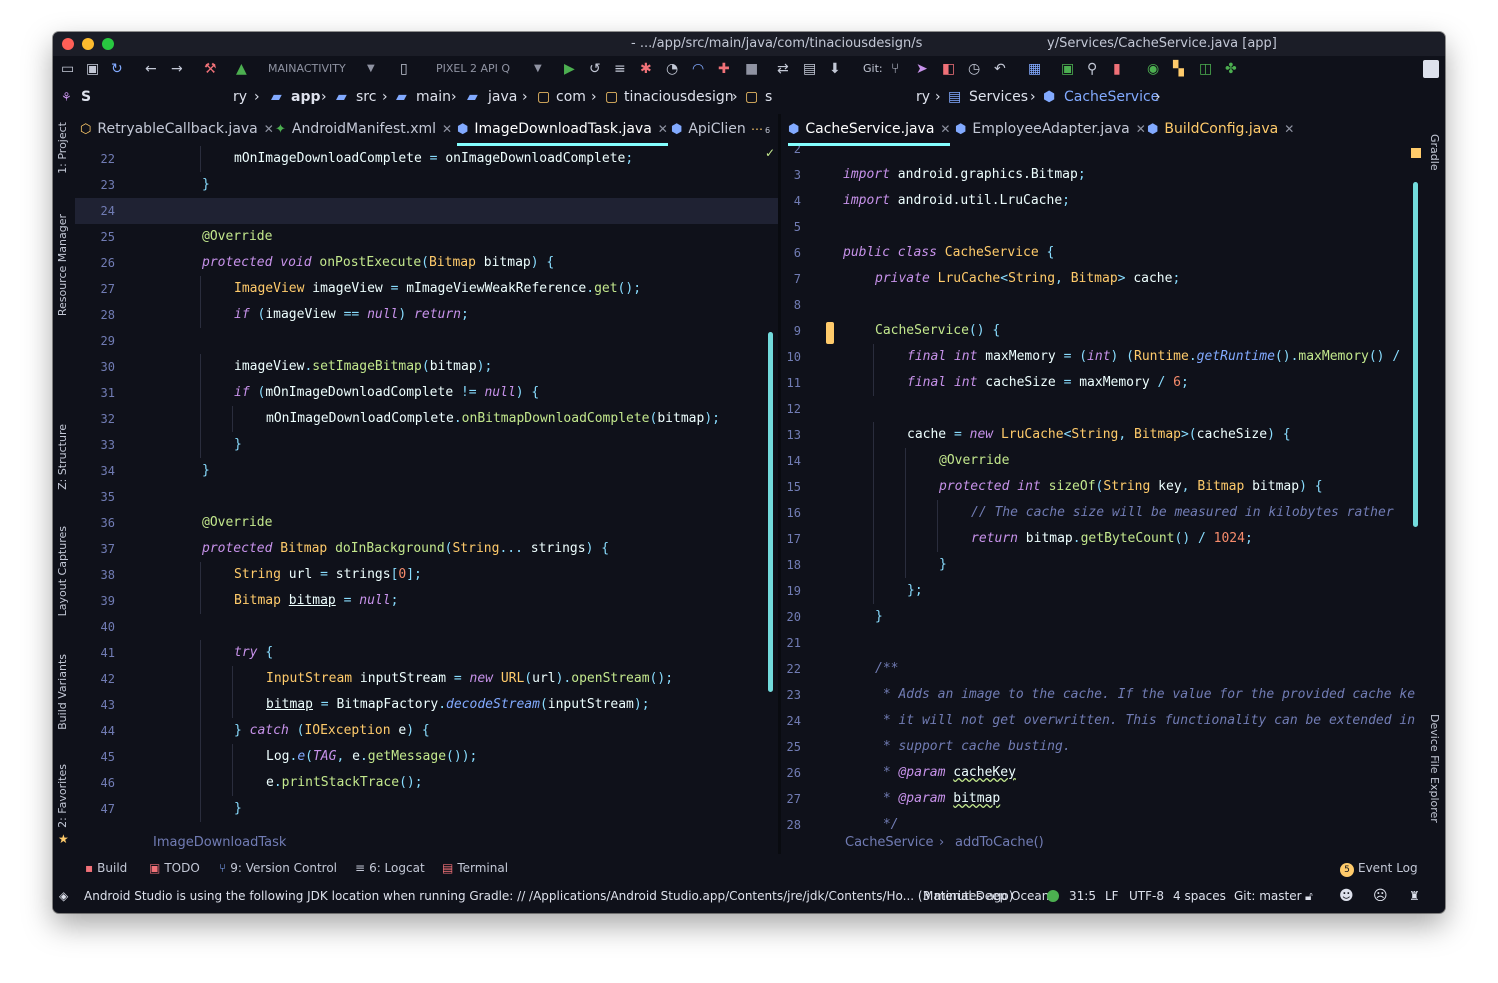 The height and width of the screenshot is (983, 1498). What do you see at coordinates (751, 69) in the screenshot?
I see `stop-icon: ■` at bounding box center [751, 69].